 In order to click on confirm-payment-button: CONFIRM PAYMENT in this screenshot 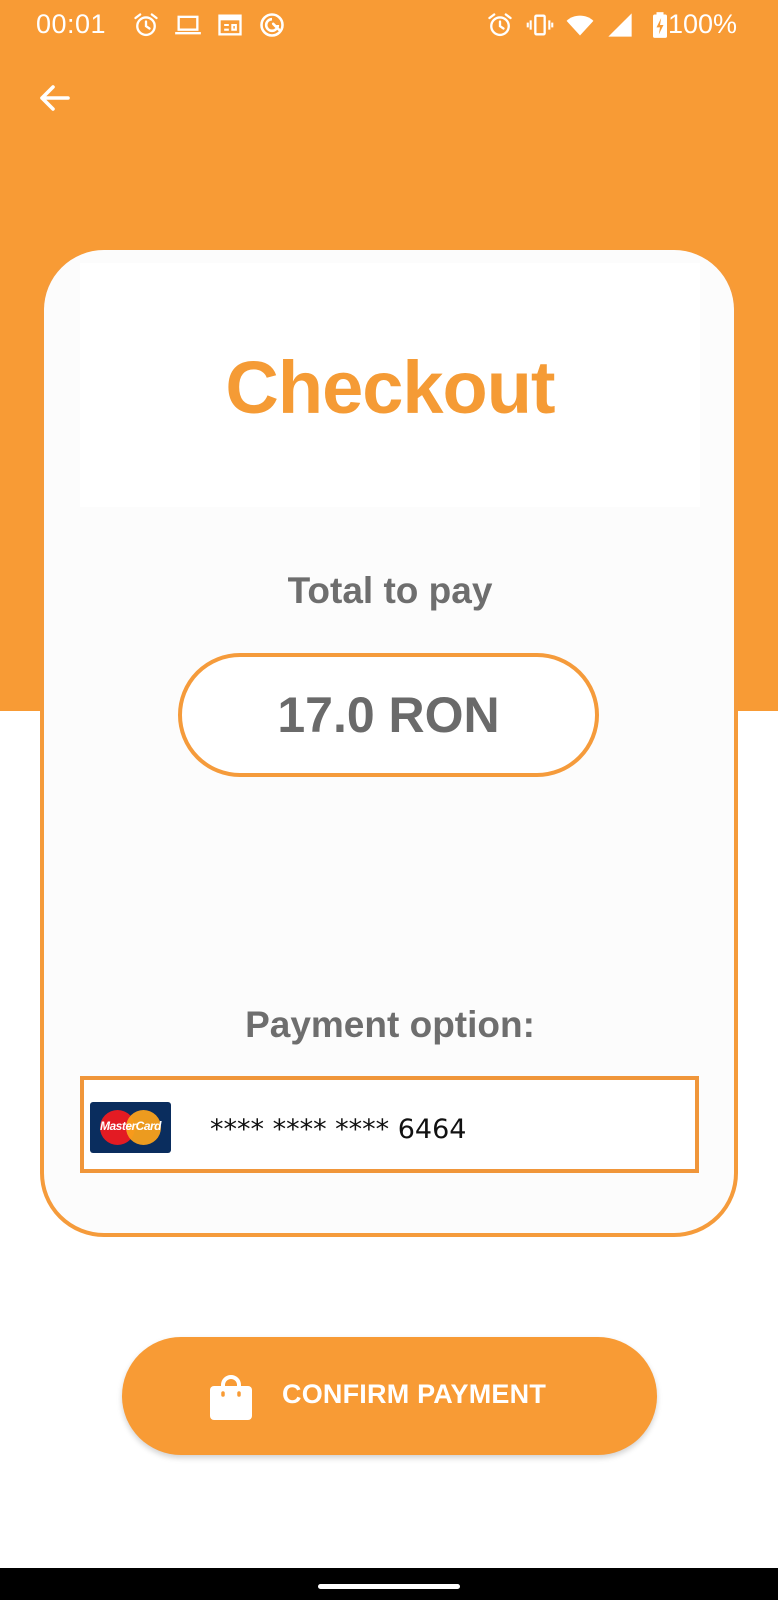, I will do `click(389, 1396)`.